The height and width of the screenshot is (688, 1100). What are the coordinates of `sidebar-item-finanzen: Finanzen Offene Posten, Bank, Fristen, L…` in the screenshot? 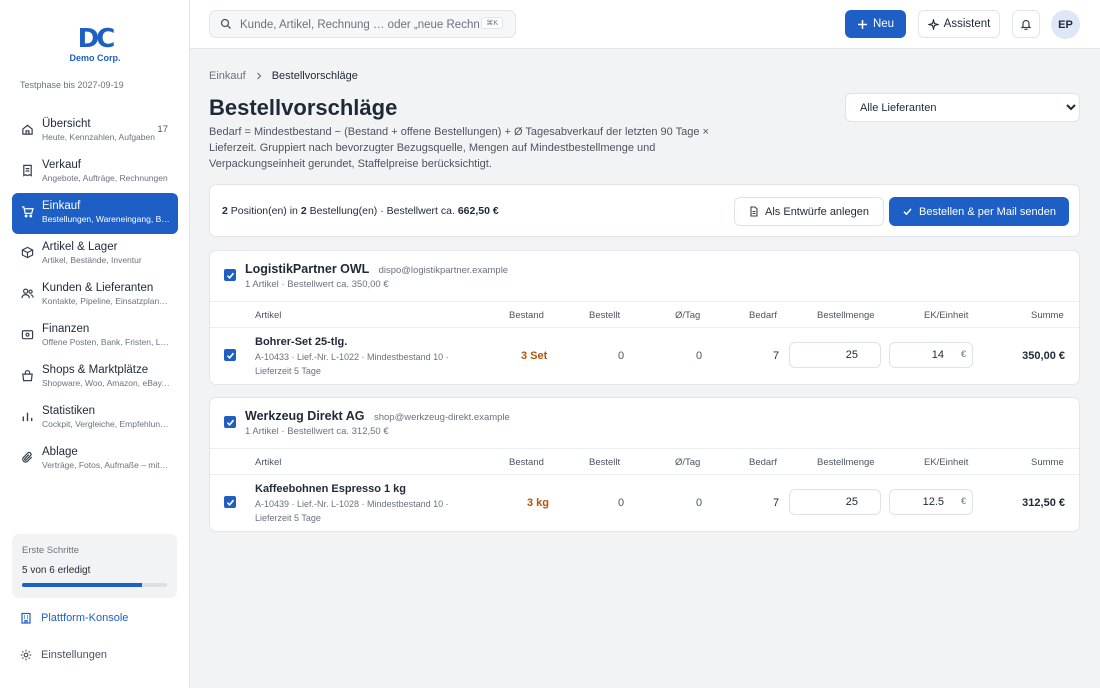 It's located at (95, 336).